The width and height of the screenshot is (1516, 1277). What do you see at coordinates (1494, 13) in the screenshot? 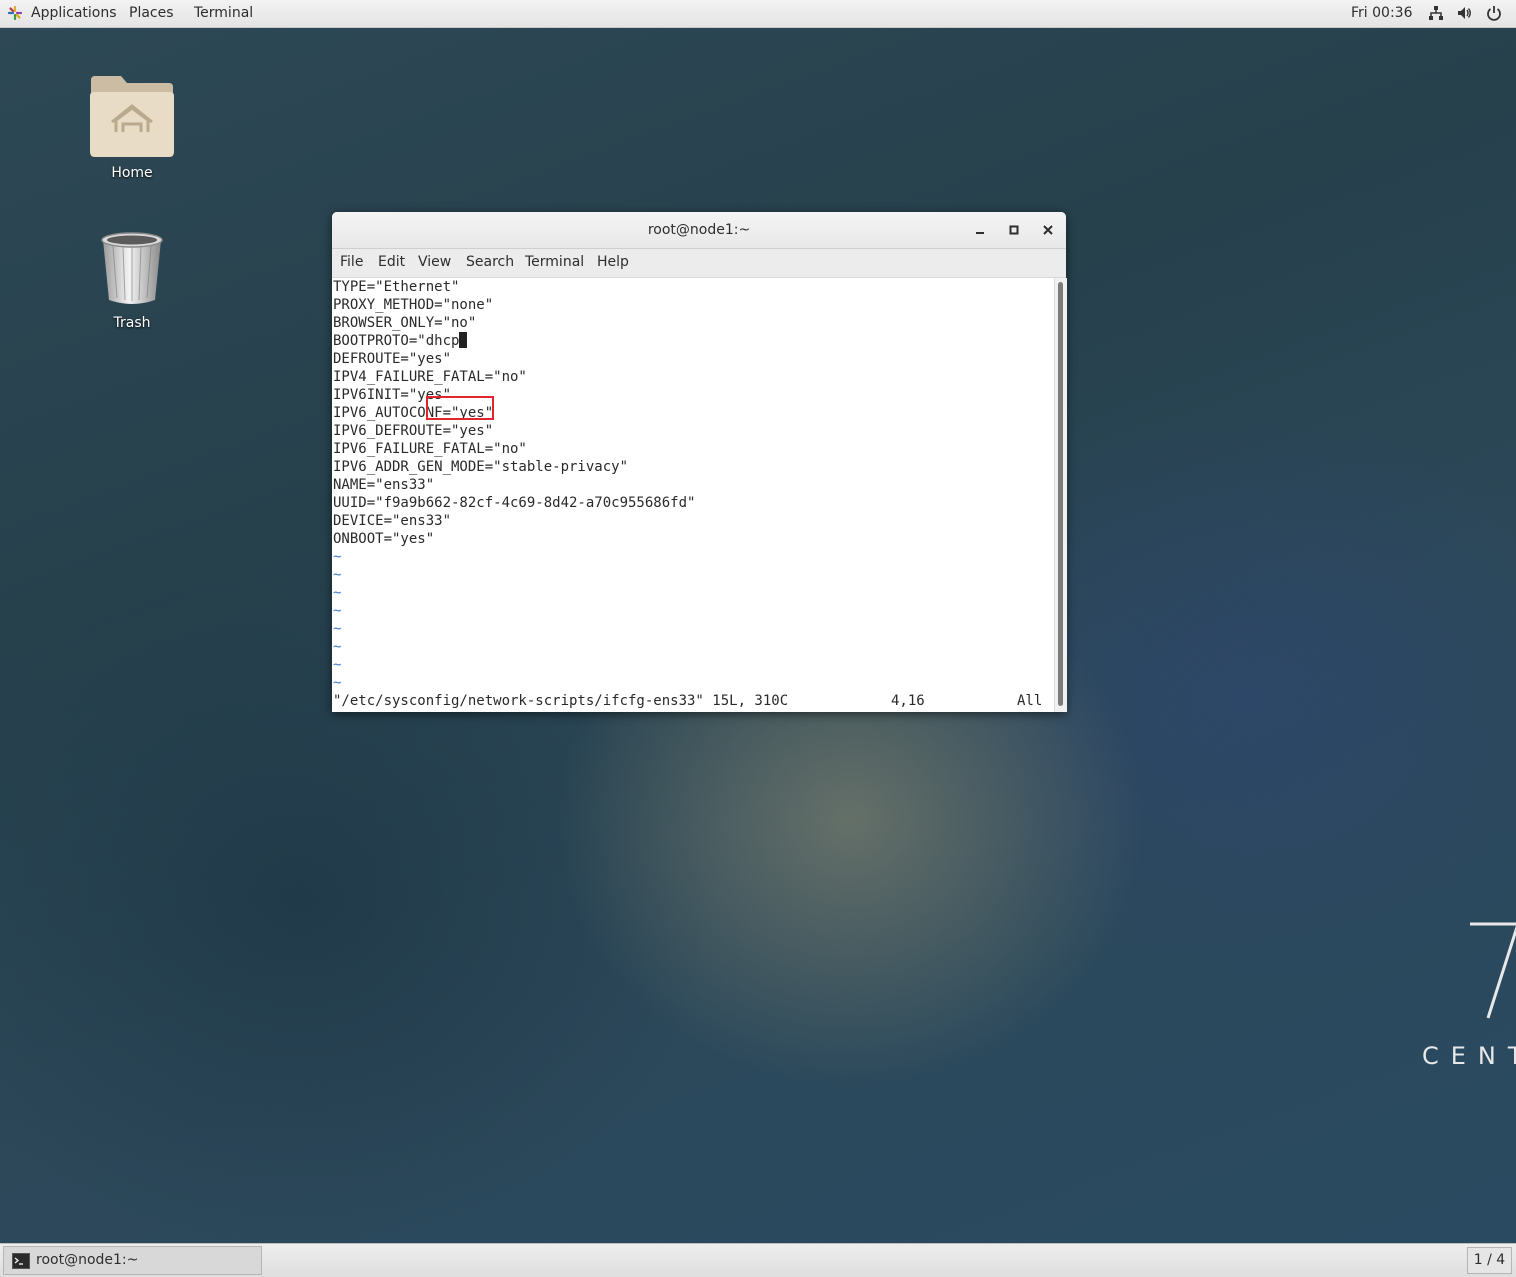
I see `power-icon` at bounding box center [1494, 13].